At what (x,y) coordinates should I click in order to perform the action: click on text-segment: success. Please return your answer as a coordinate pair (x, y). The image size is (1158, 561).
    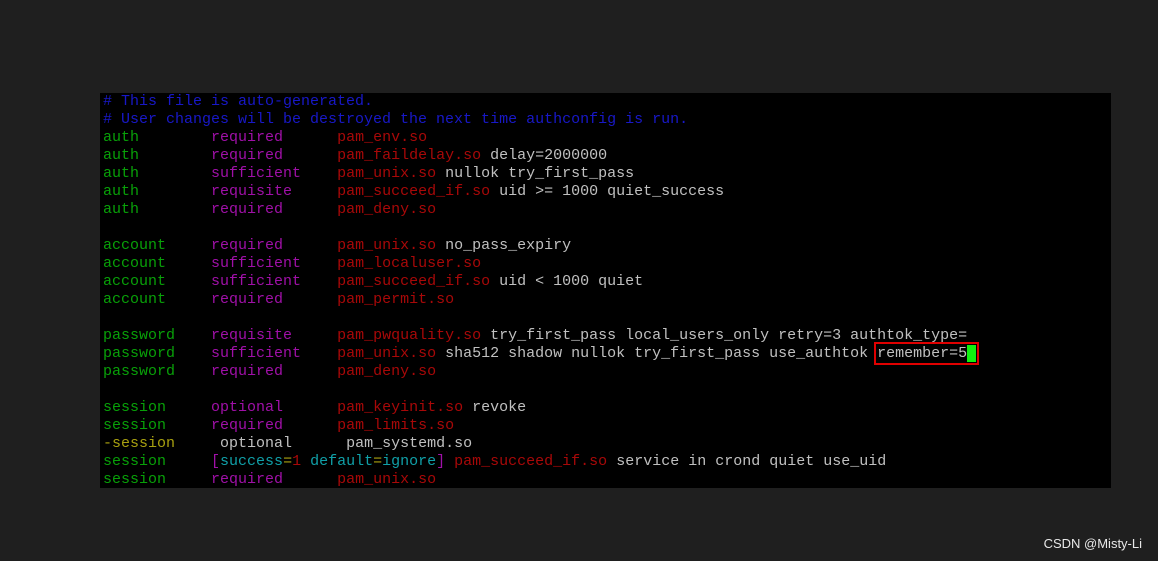
    Looking at the image, I should click on (252, 461).